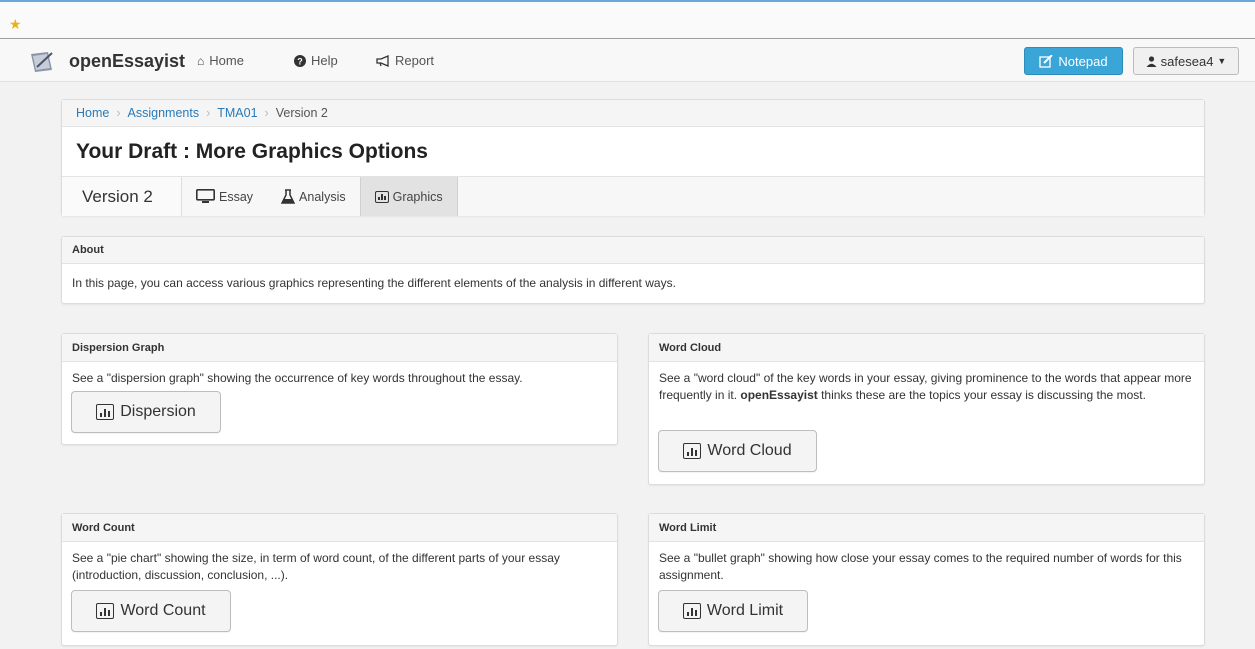 The height and width of the screenshot is (649, 1255). I want to click on logo-icon, so click(42, 62).